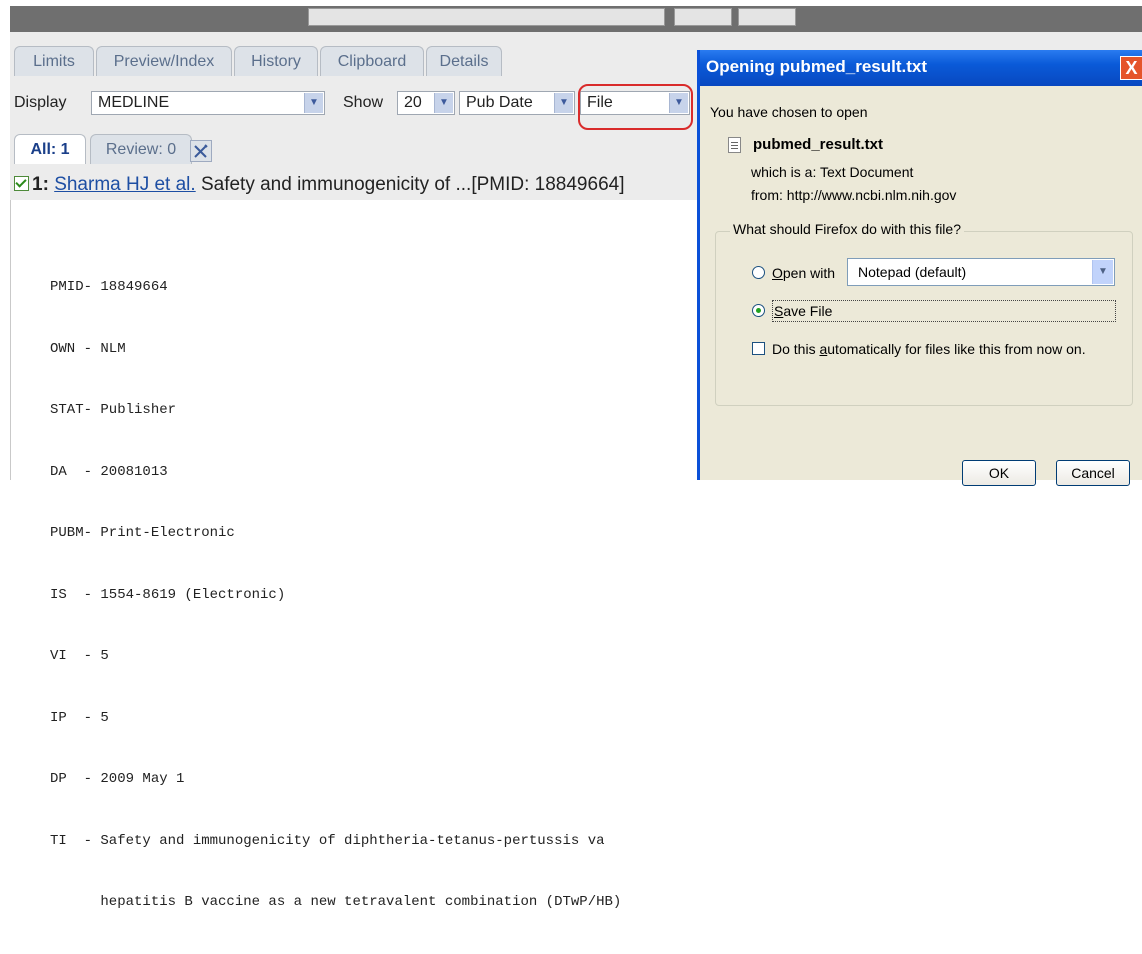  Describe the element at coordinates (999, 473) in the screenshot. I see `ok-button: OK` at that location.